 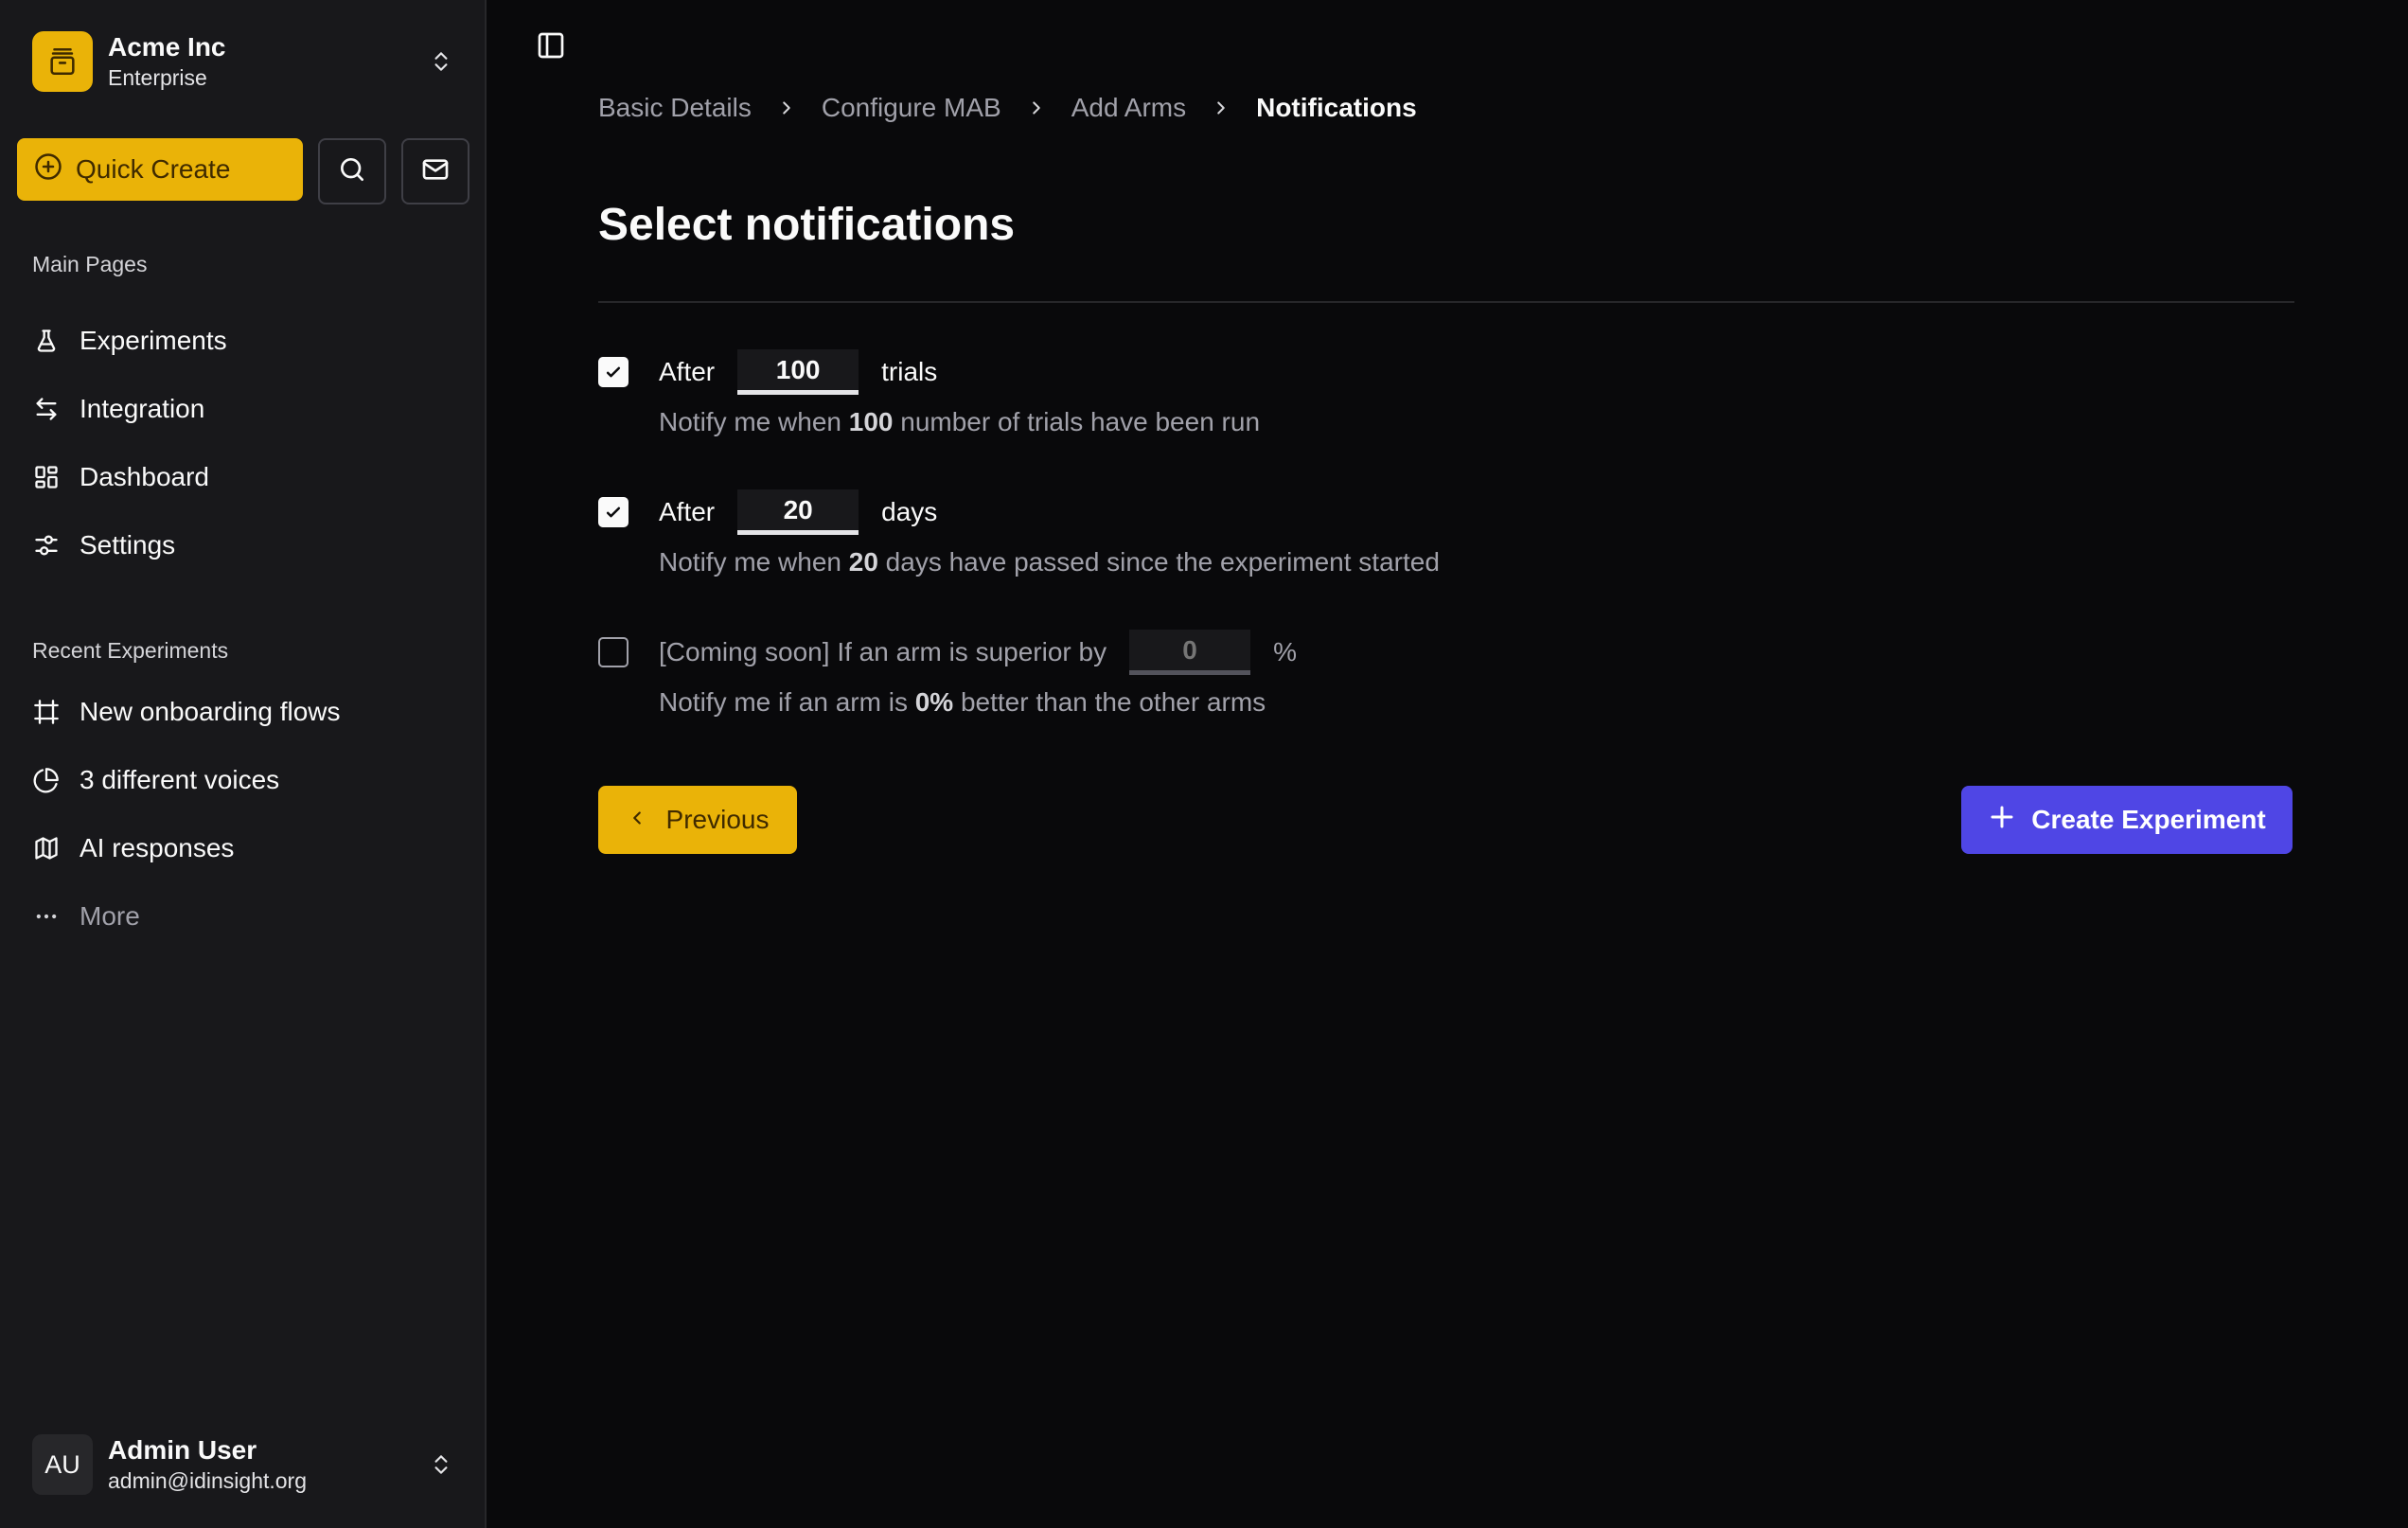 I want to click on breadcrumb-basic-details: Basic Details, so click(x=675, y=108).